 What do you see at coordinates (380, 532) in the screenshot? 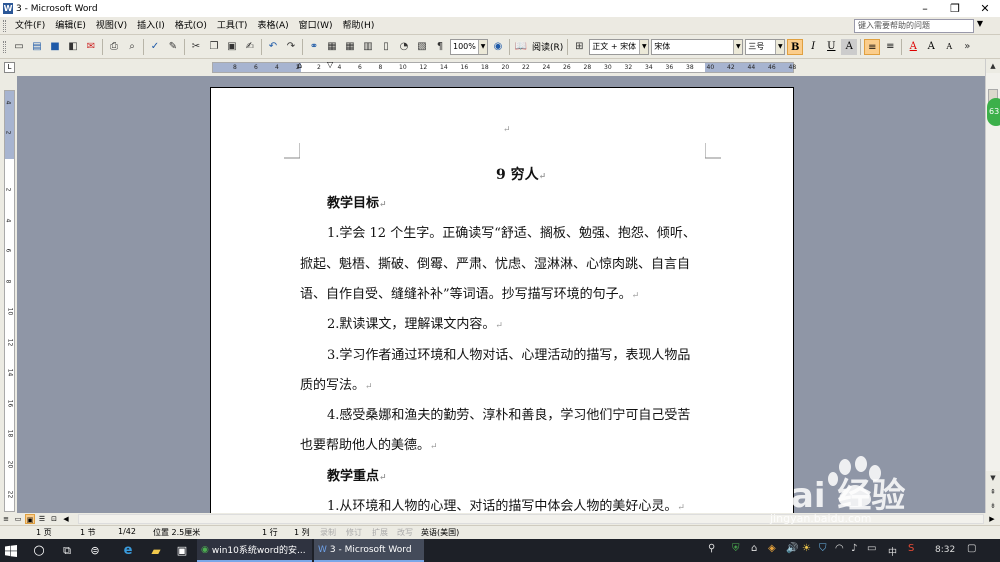
I see `status-extend: 扩展` at bounding box center [380, 532].